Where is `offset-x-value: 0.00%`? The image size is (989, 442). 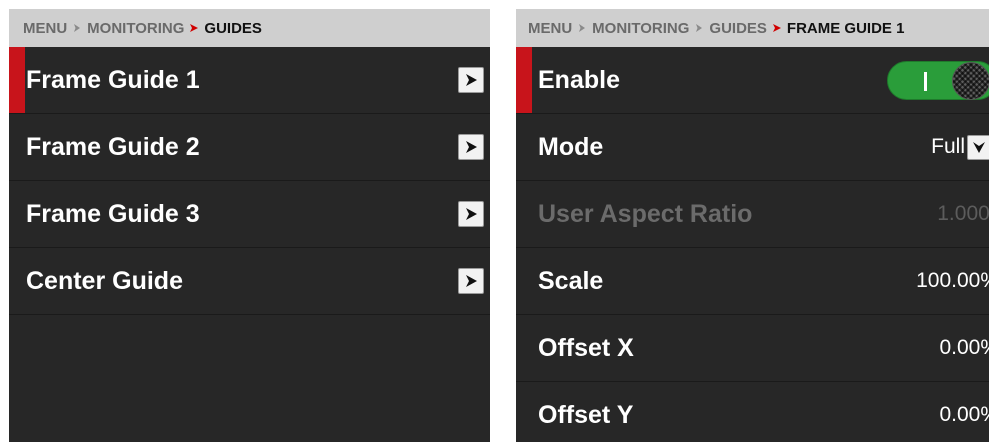 offset-x-value: 0.00% is located at coordinates (964, 348).